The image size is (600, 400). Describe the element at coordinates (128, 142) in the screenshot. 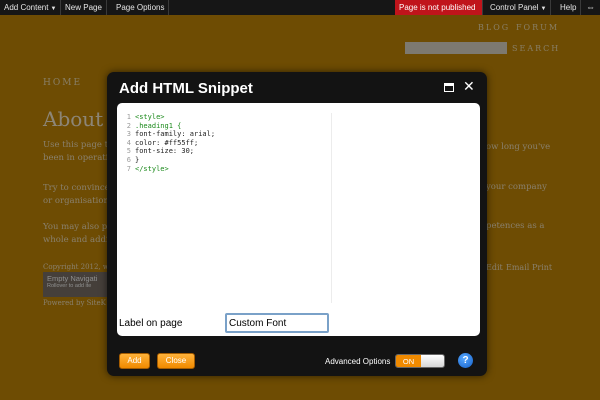

I see `line-number: 4` at that location.